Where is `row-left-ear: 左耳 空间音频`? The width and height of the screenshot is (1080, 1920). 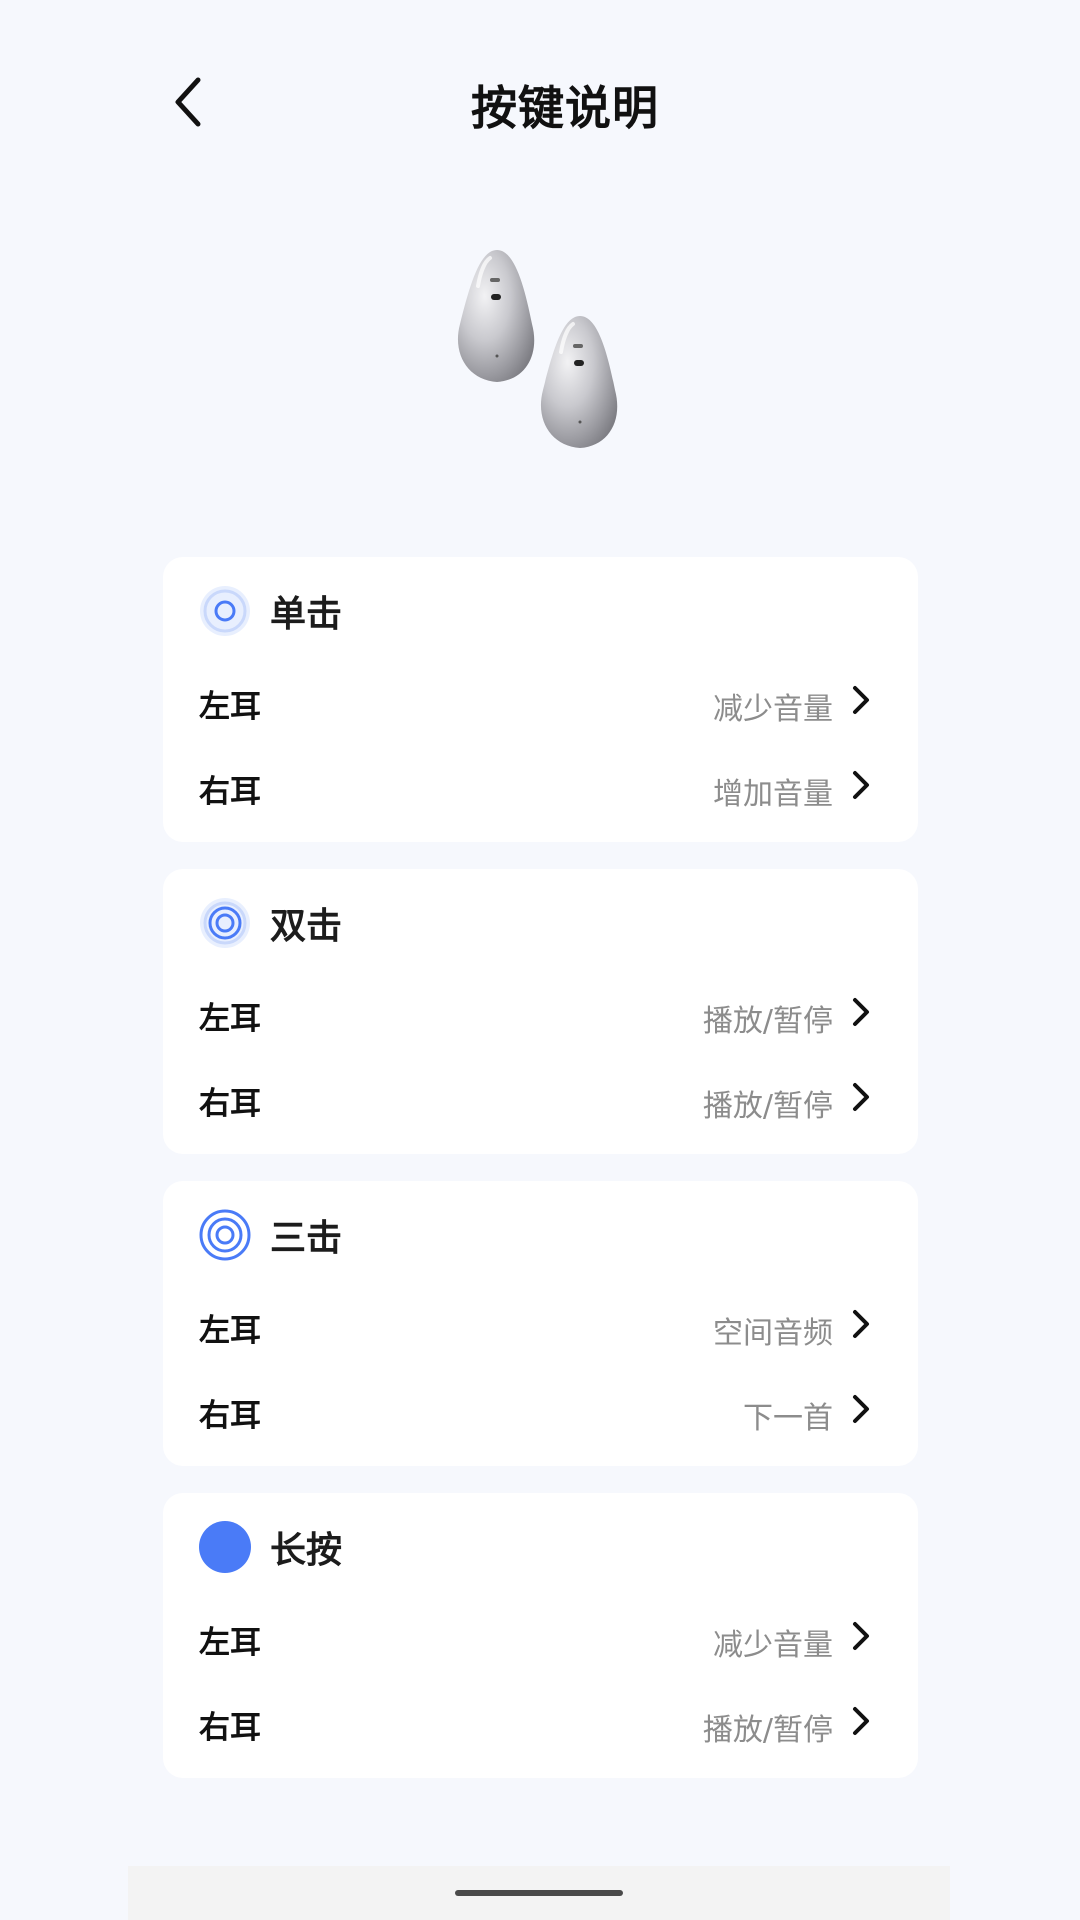 row-left-ear: 左耳 空间音频 is located at coordinates (540, 1326).